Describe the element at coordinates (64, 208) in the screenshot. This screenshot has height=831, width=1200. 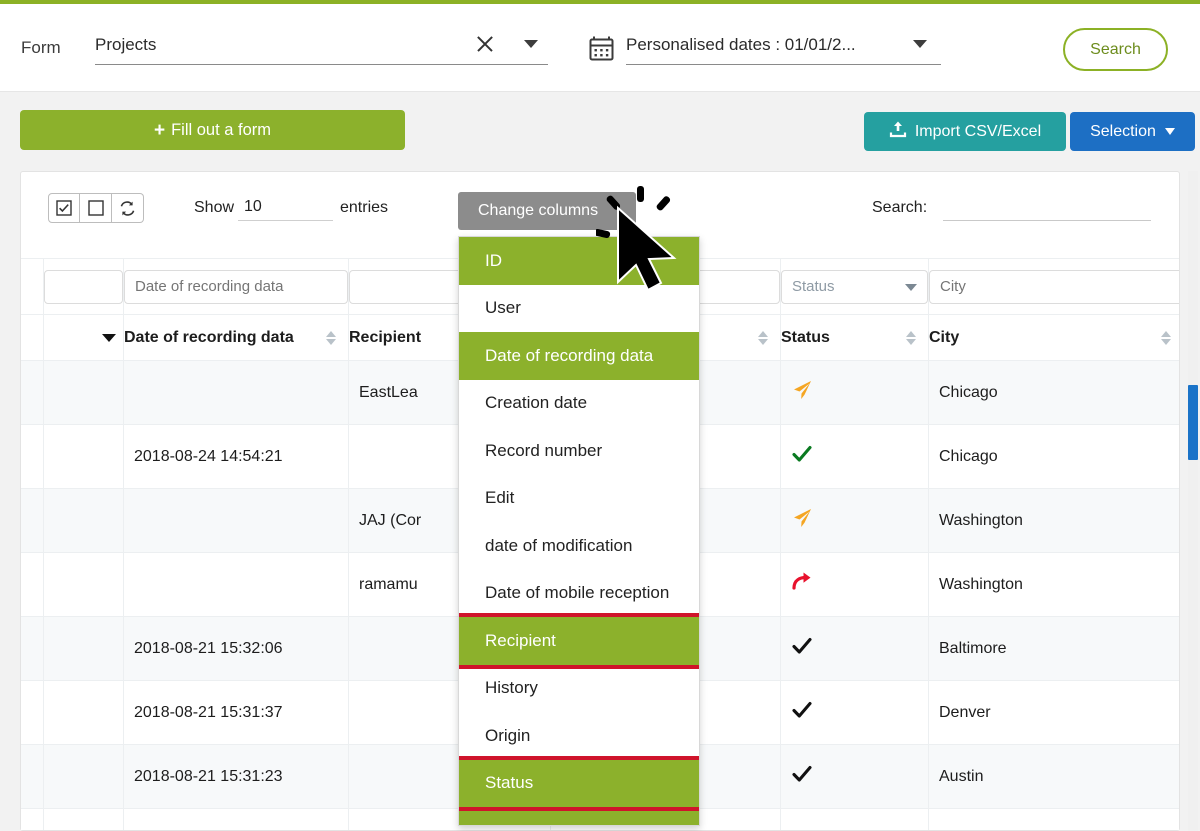
I see `checkbox-checked-icon` at that location.